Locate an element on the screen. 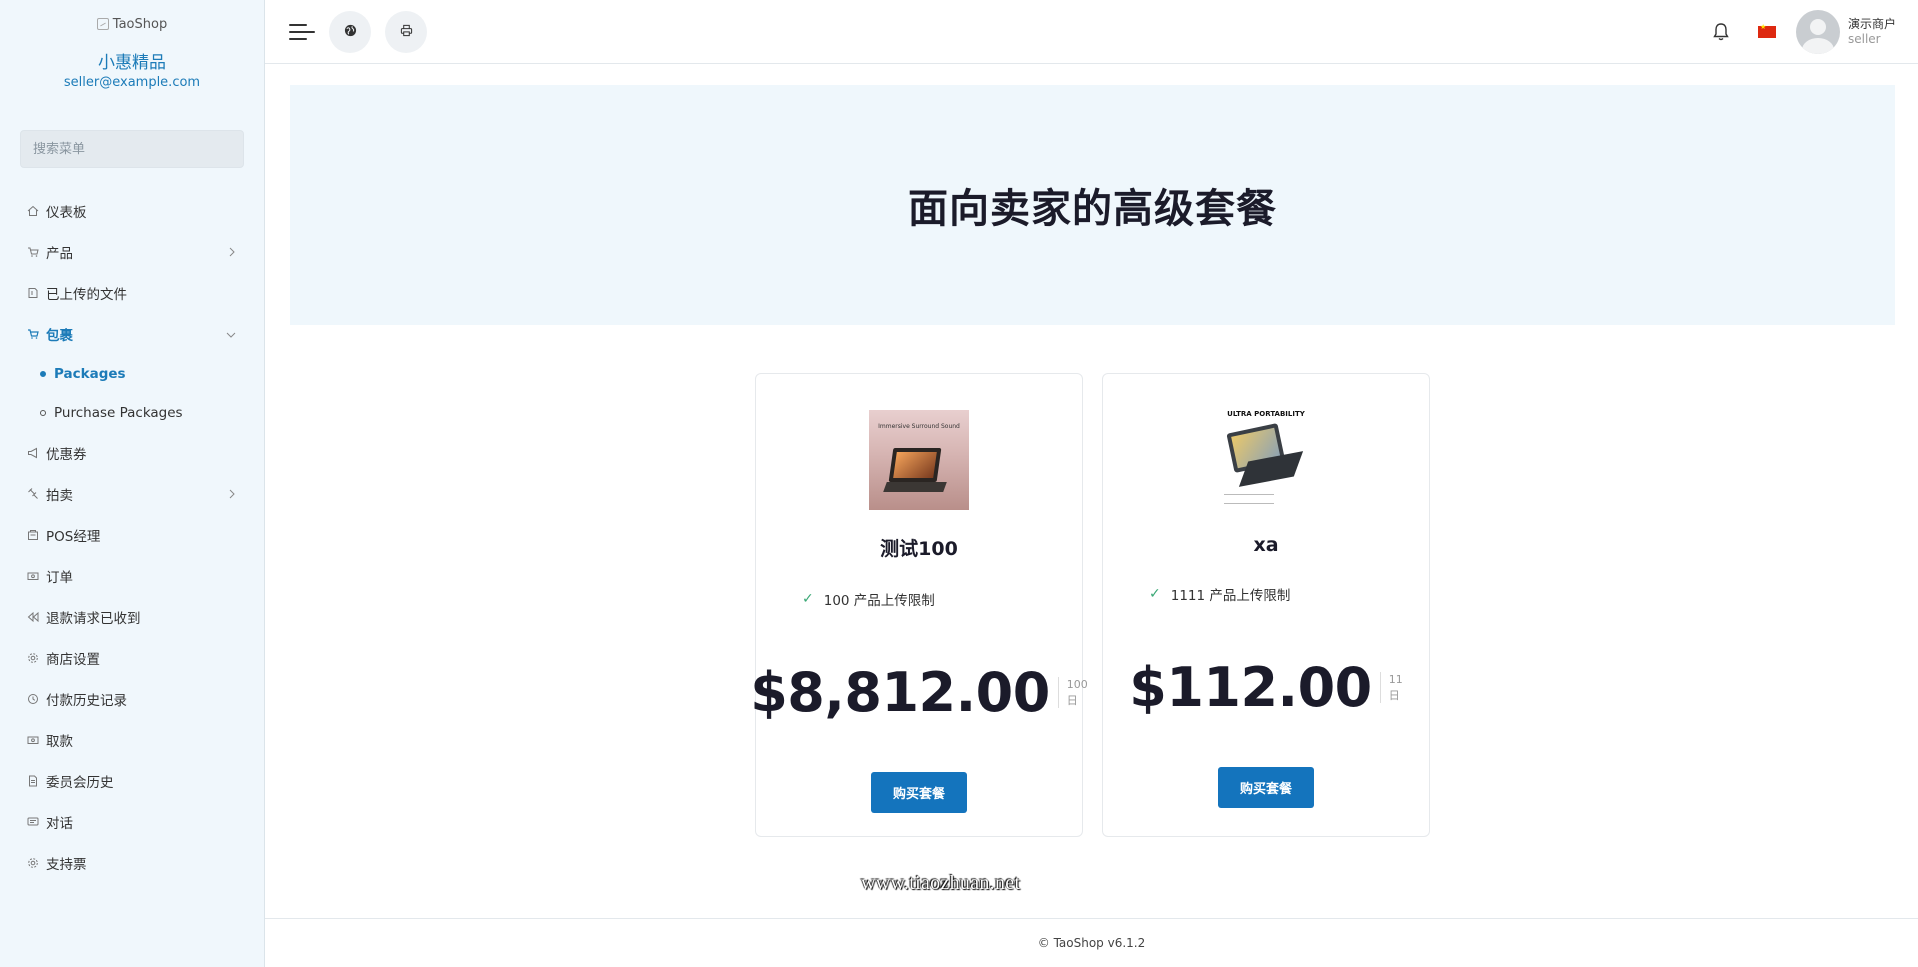 This screenshot has height=967, width=1918. globe-icon is located at coordinates (350, 31).